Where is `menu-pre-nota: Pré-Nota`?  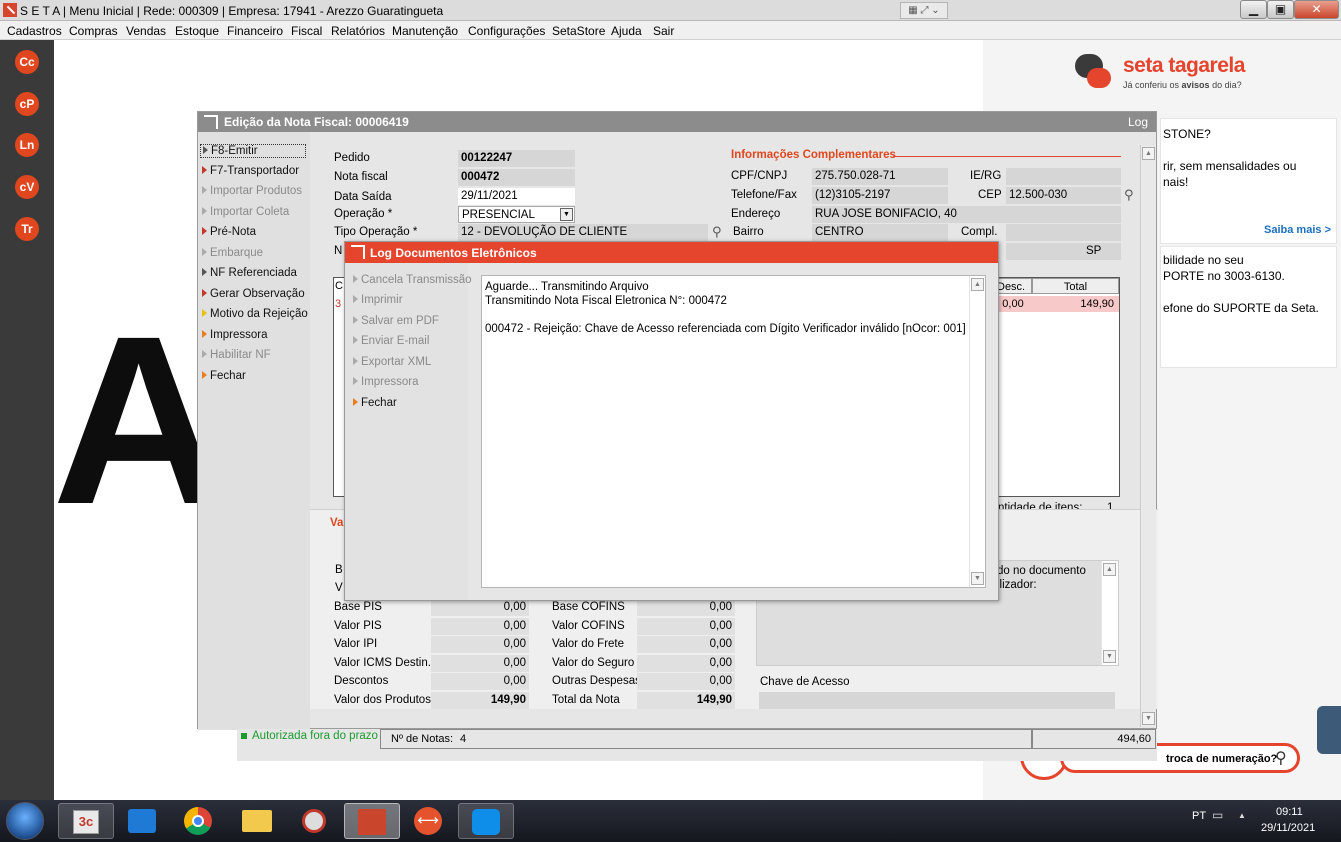
menu-pre-nota: Pré-Nota is located at coordinates (229, 232).